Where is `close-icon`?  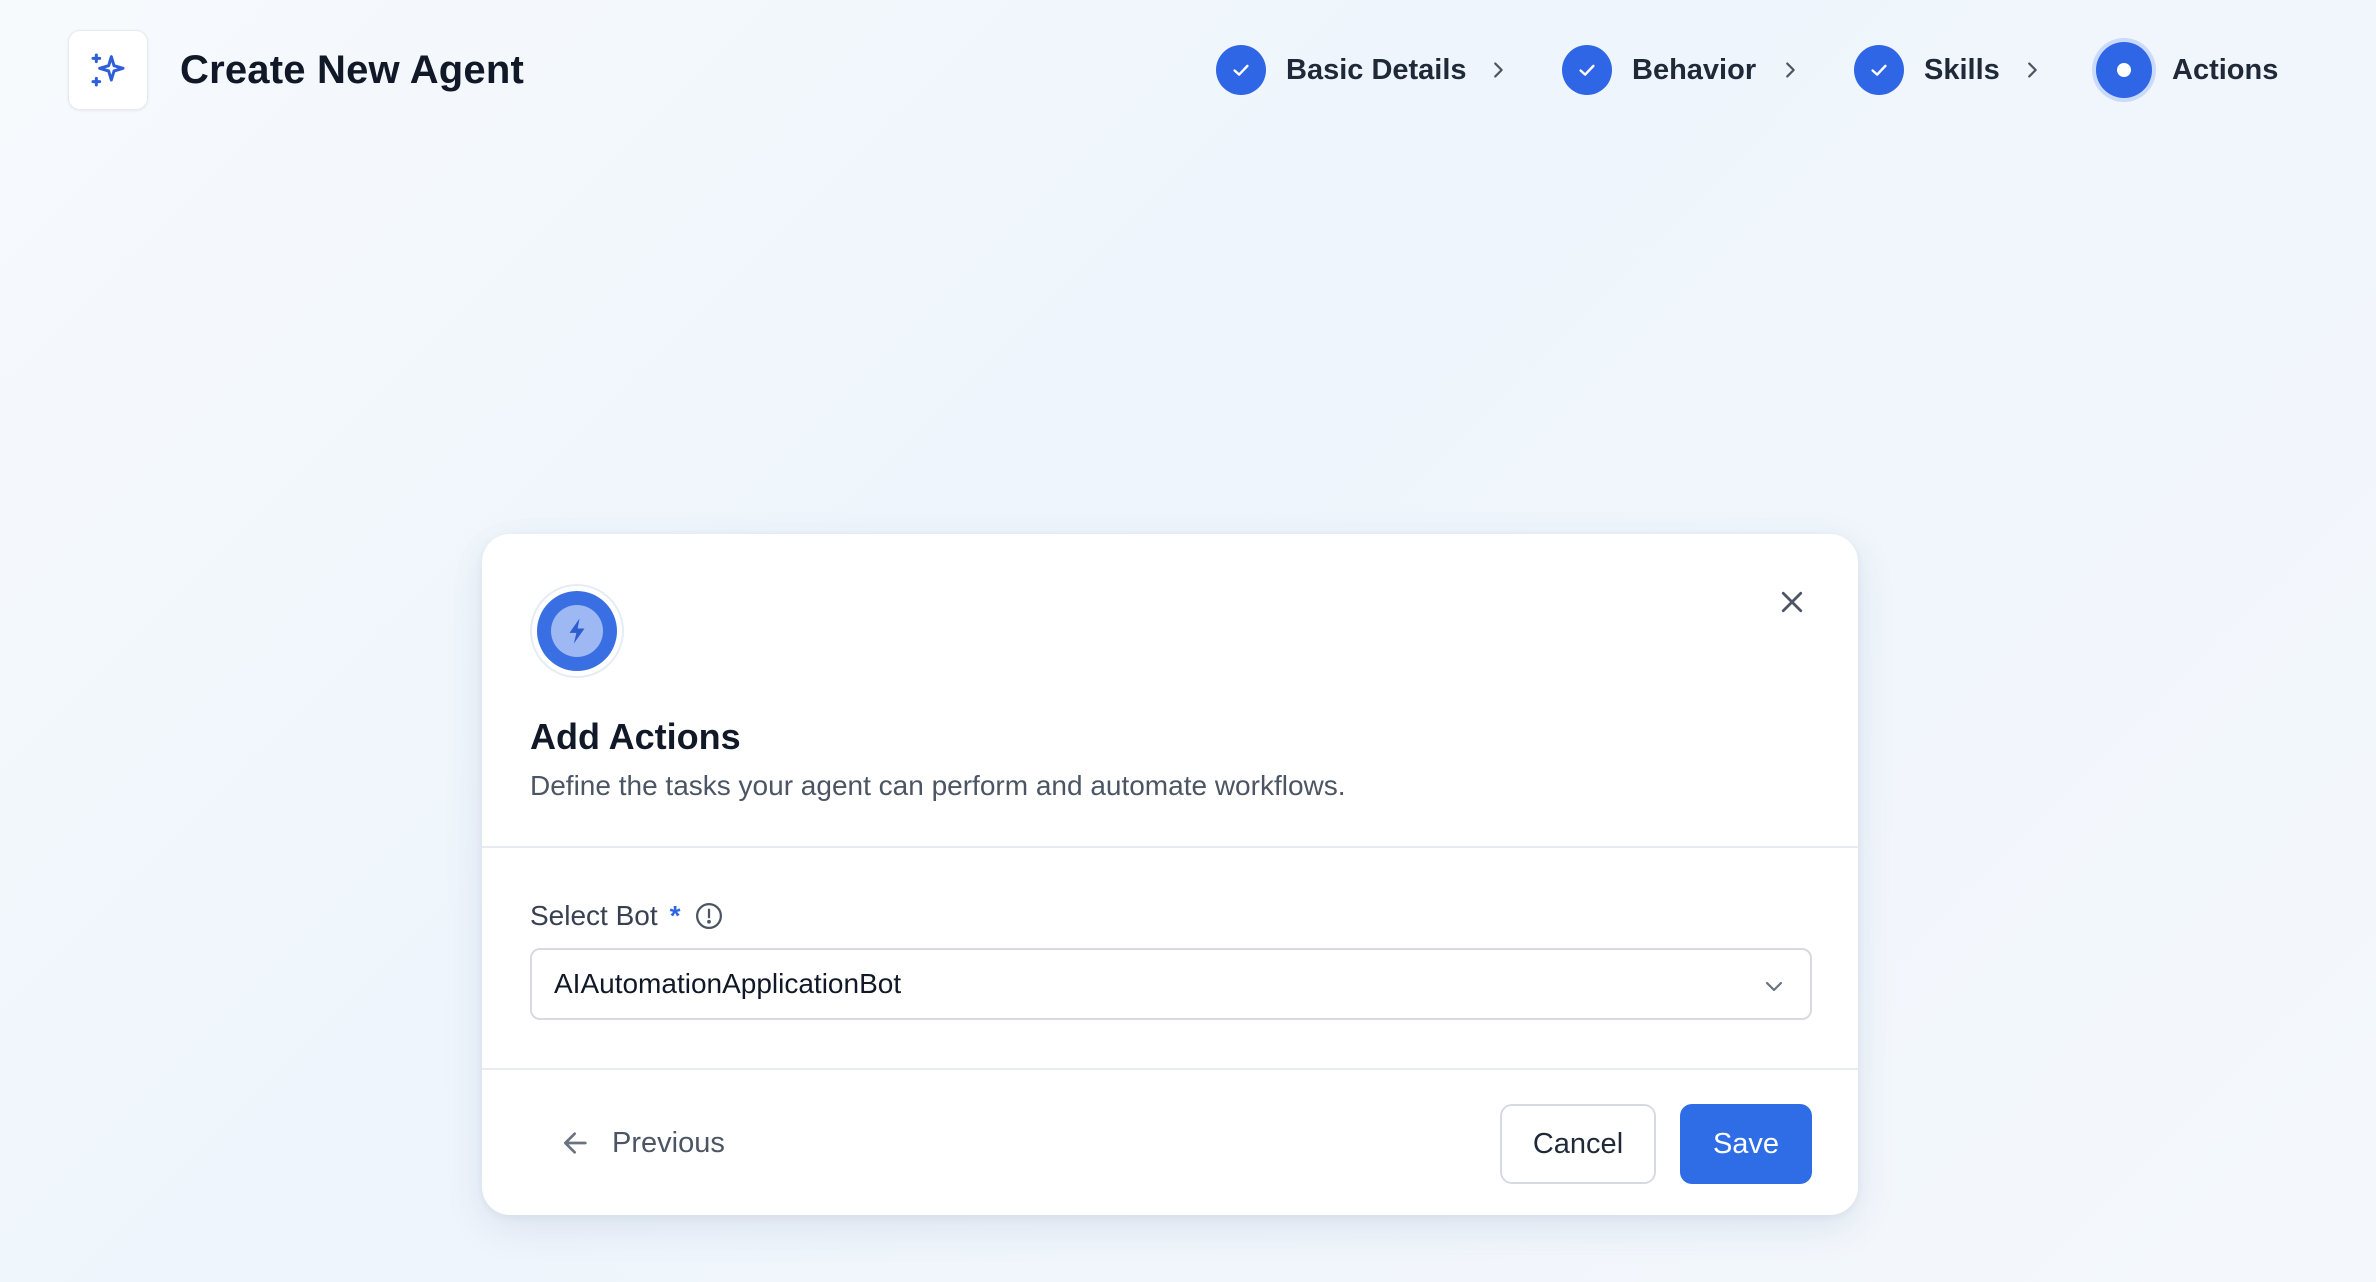
close-icon is located at coordinates (1792, 602).